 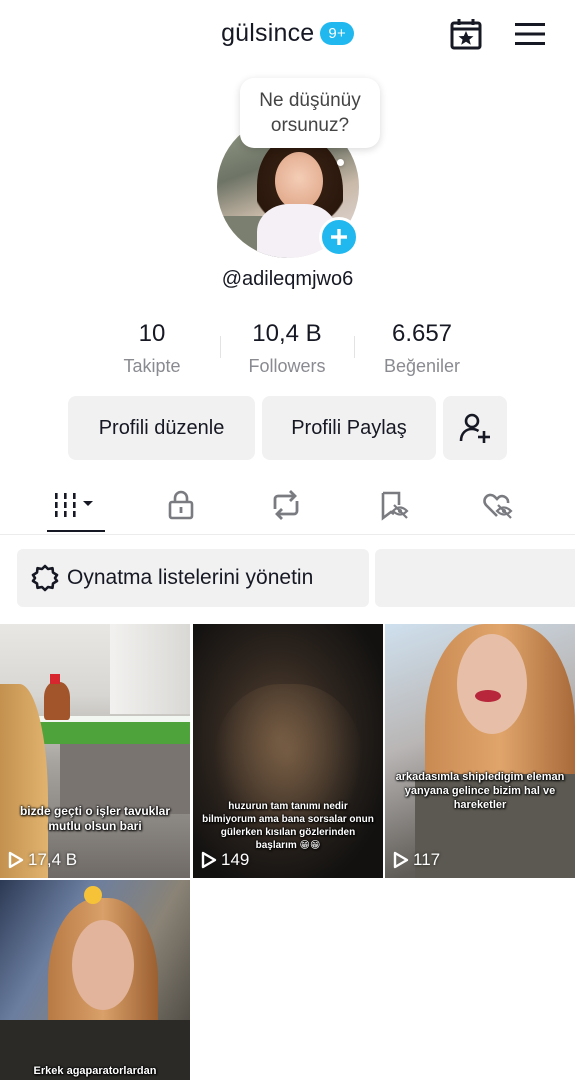 I want to click on add-friend-icon, so click(x=474, y=428).